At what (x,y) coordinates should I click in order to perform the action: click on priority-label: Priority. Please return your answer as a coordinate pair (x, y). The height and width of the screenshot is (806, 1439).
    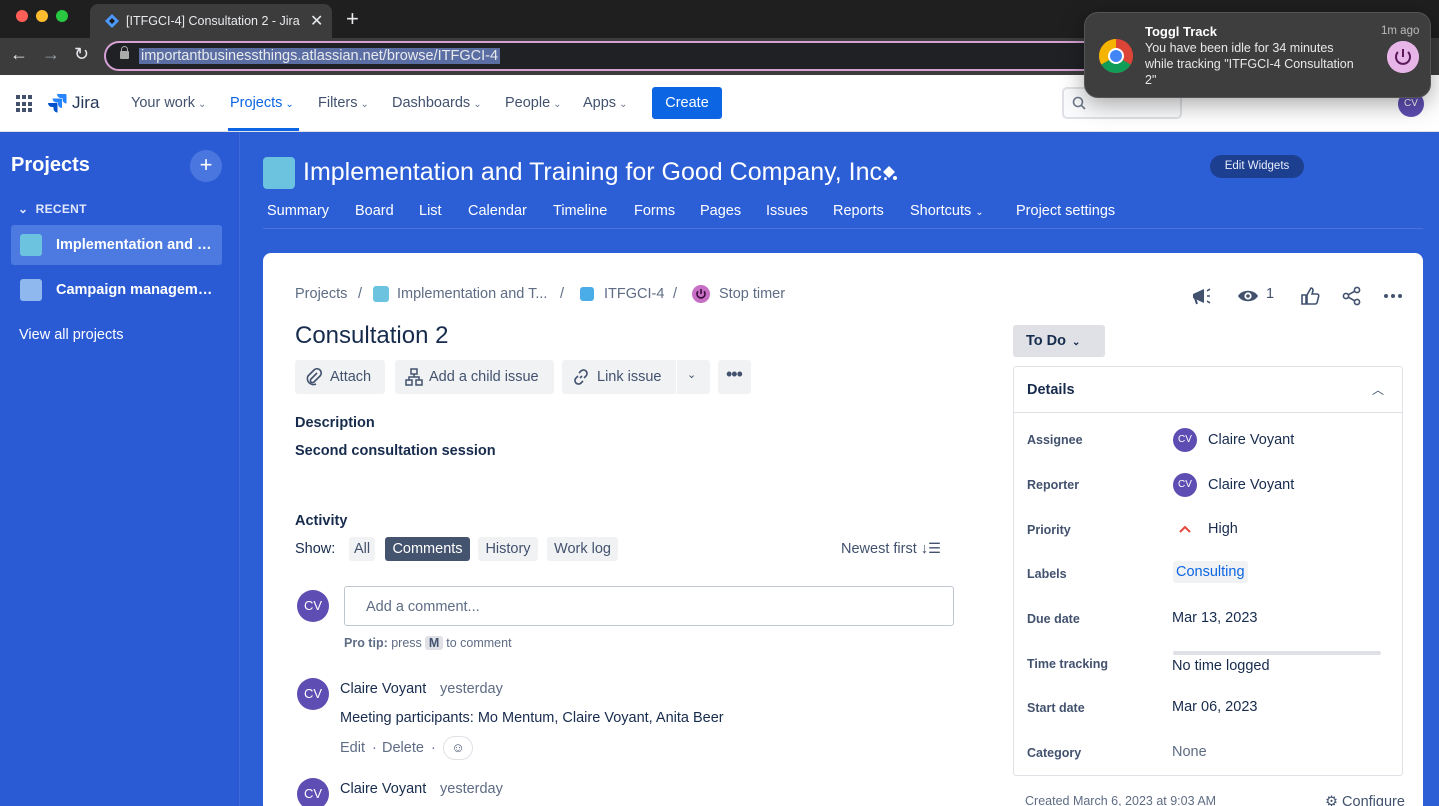
    Looking at the image, I should click on (1049, 530).